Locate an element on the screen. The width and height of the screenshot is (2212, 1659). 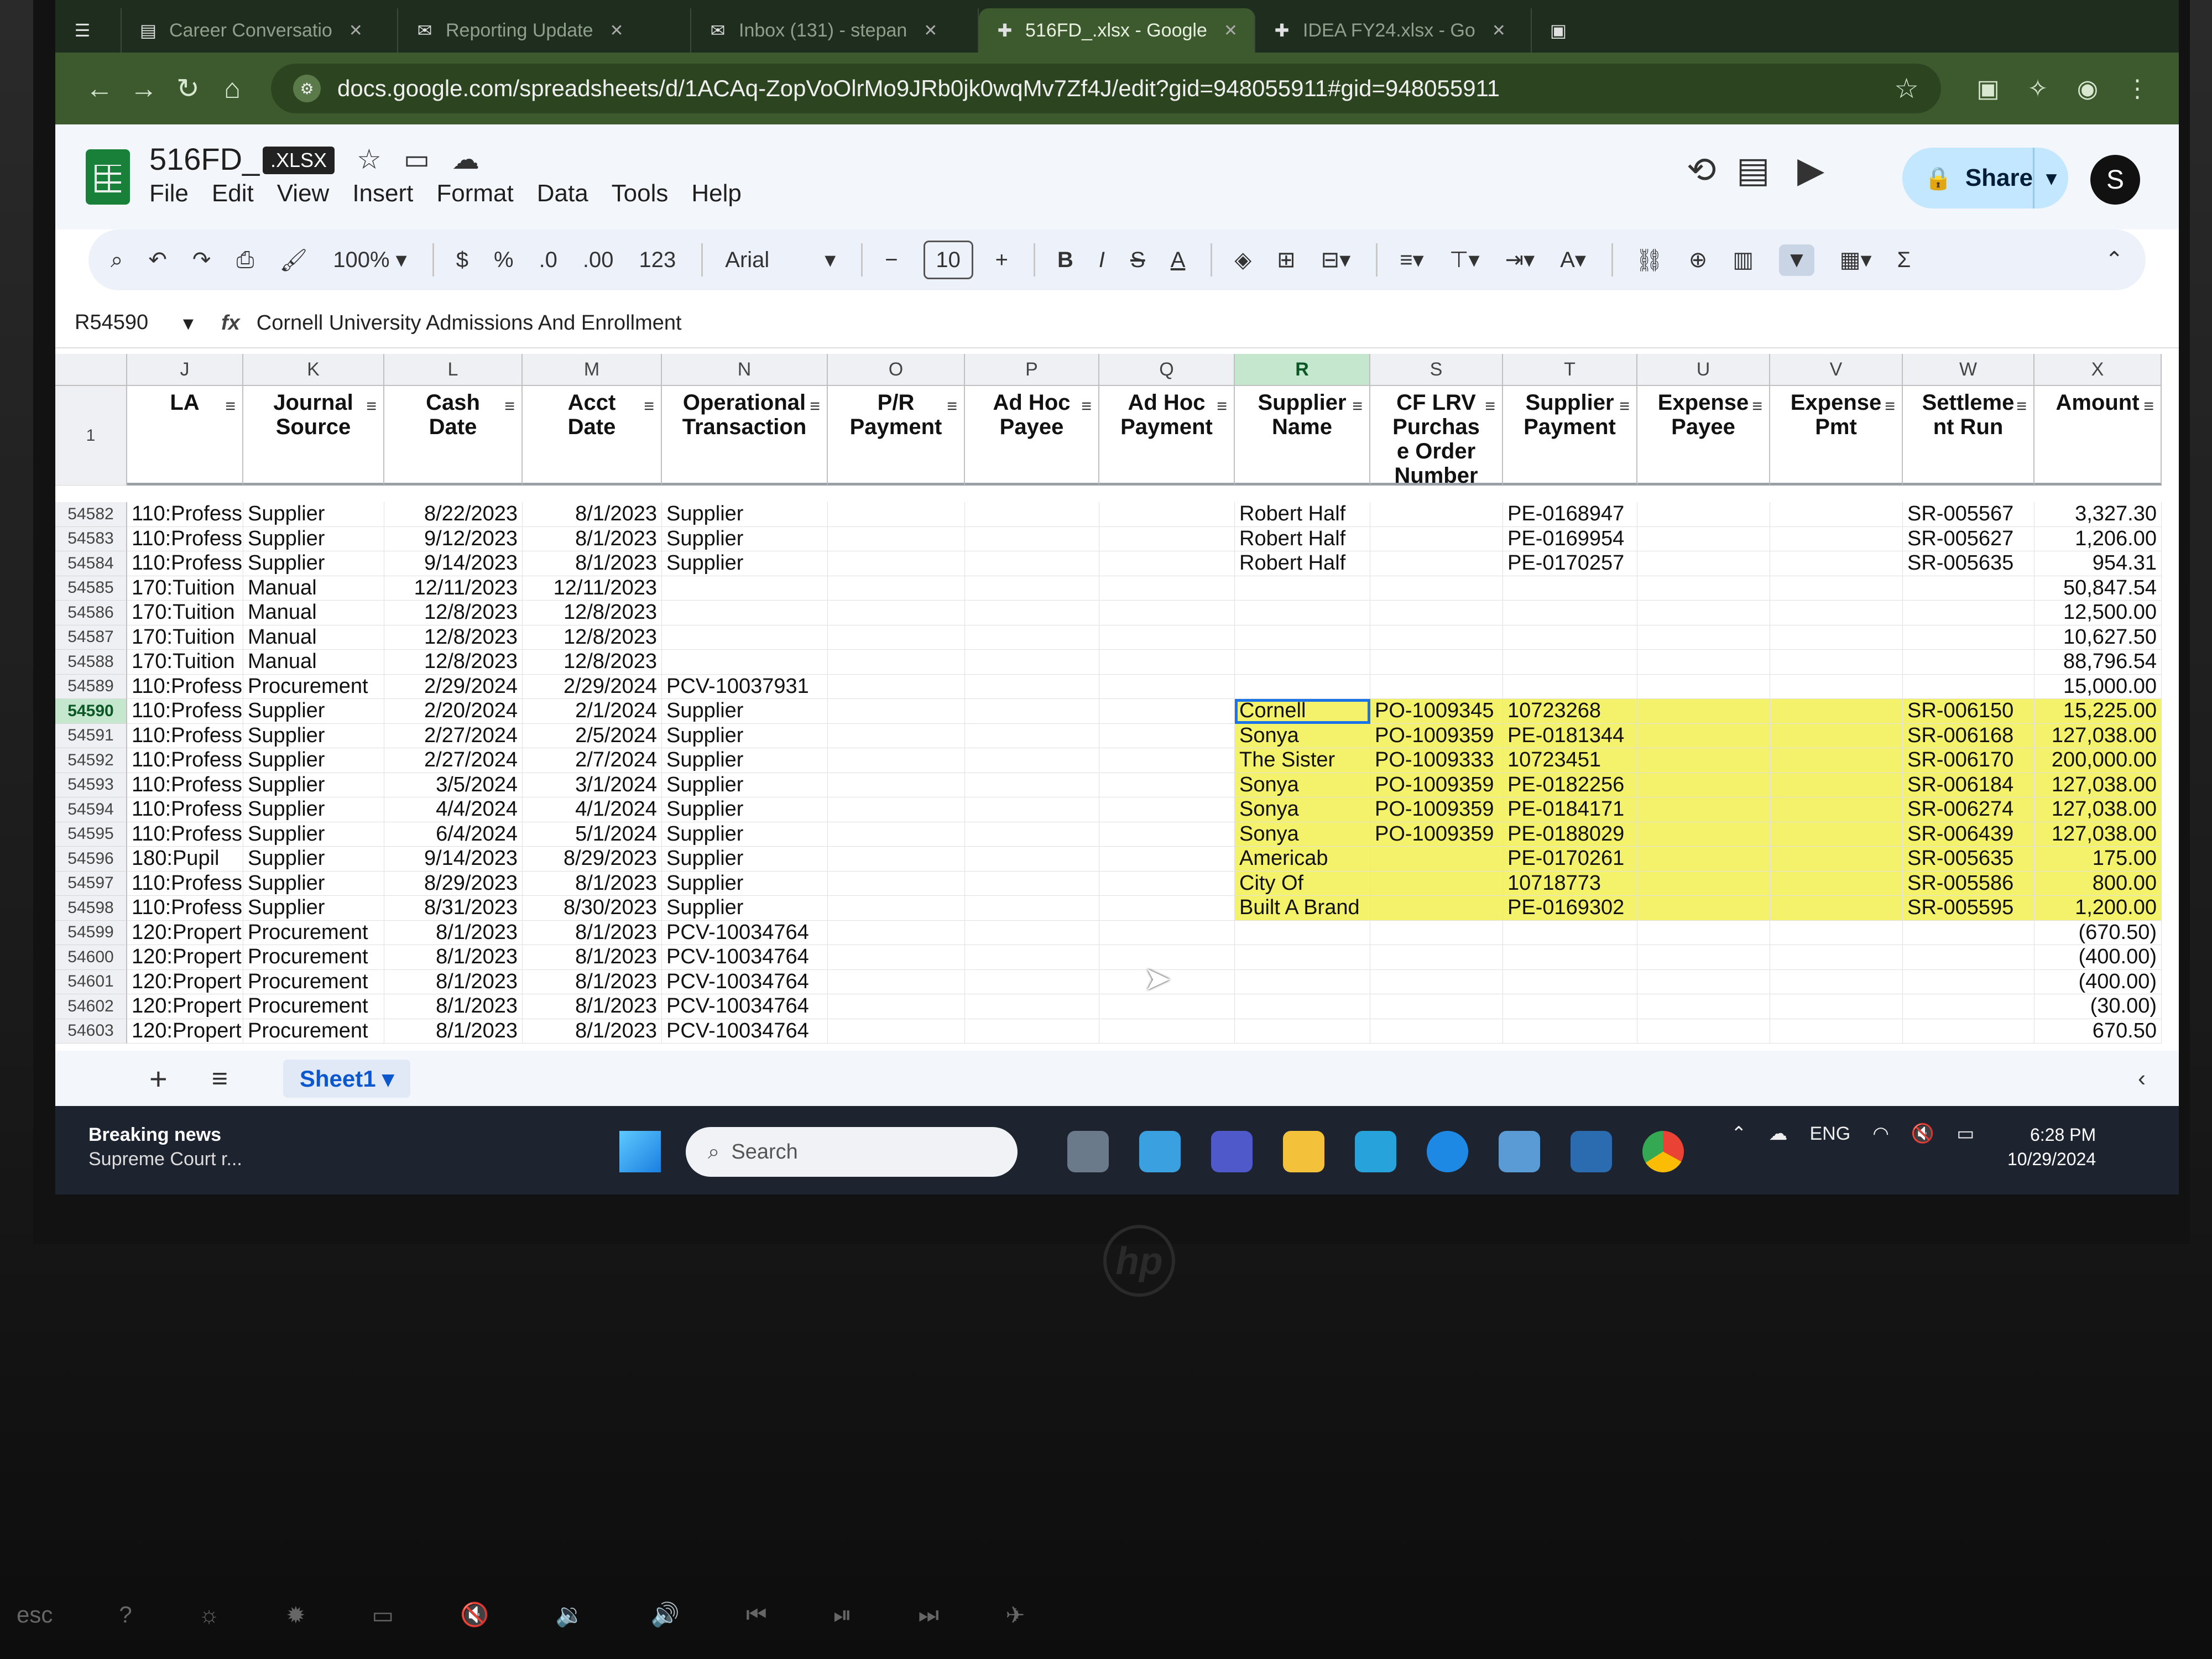
table-cell: 8/1/2023 is located at coordinates (593, 1032).